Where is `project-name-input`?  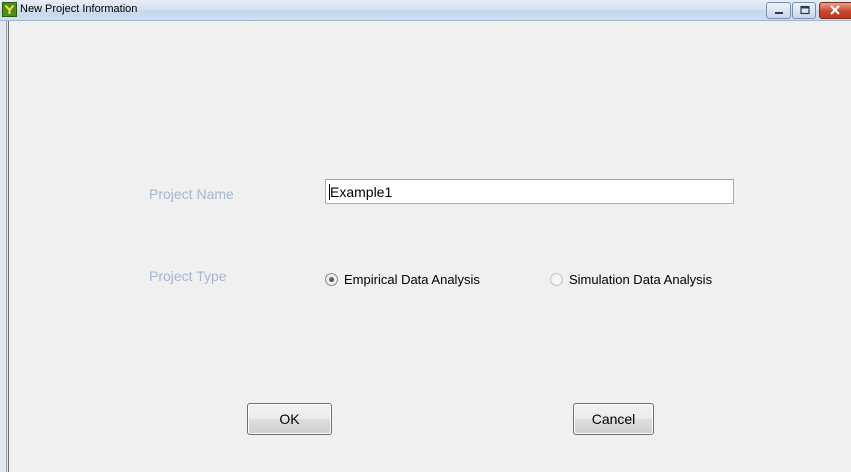 project-name-input is located at coordinates (529, 191).